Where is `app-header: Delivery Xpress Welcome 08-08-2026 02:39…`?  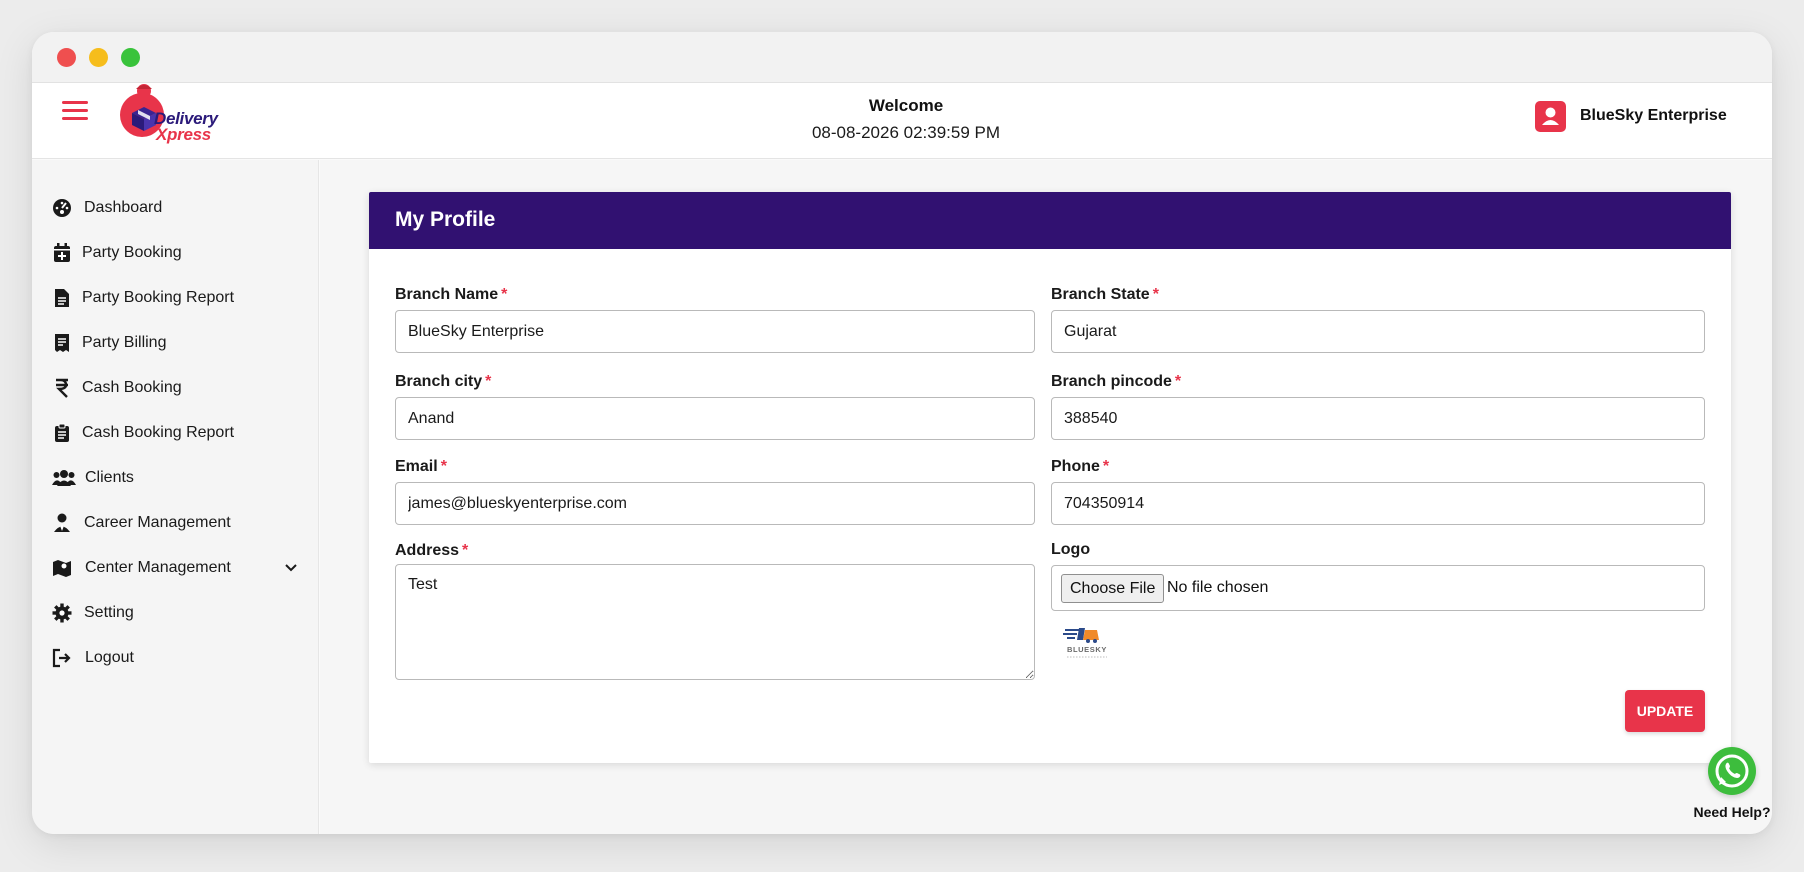 app-header: Delivery Xpress Welcome 08-08-2026 02:39… is located at coordinates (902, 121).